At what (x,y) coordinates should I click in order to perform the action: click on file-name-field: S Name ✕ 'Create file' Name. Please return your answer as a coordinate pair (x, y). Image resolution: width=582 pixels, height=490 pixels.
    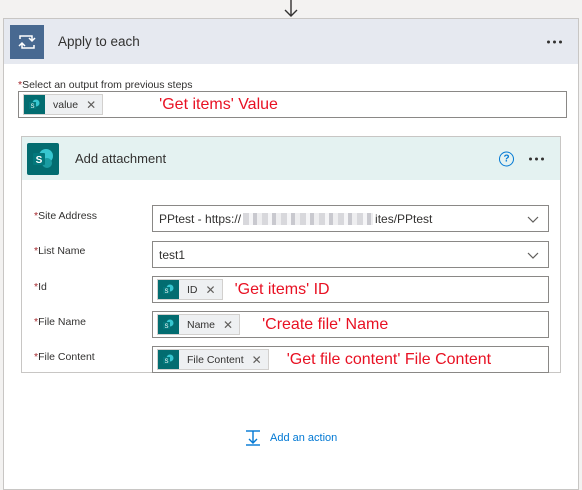
    Looking at the image, I should click on (350, 324).